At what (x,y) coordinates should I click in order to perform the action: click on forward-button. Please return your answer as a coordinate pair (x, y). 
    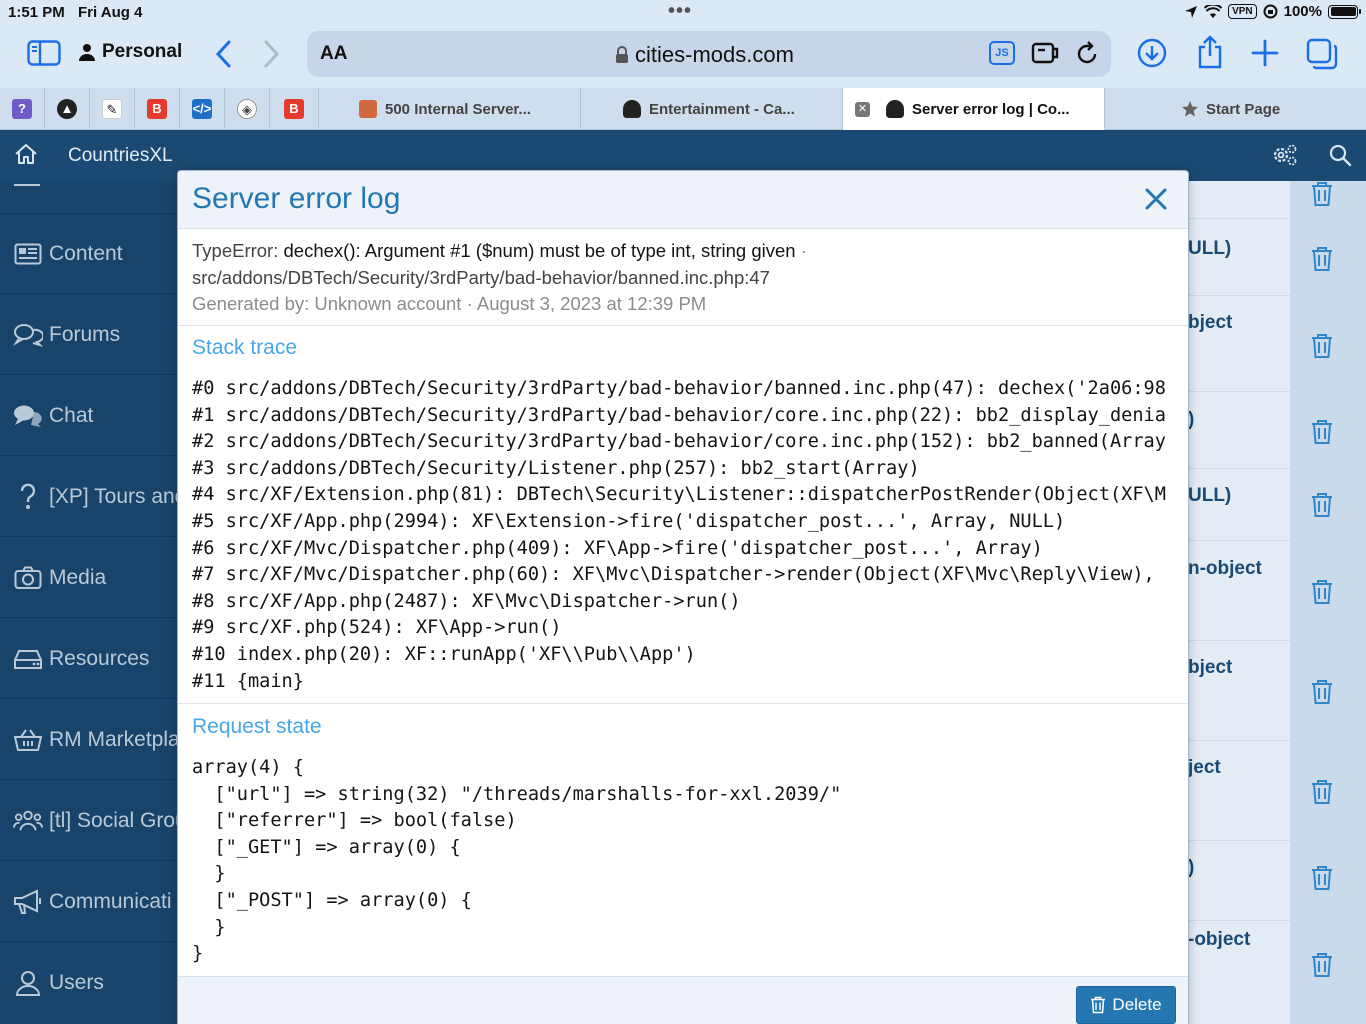
    Looking at the image, I should click on (272, 54).